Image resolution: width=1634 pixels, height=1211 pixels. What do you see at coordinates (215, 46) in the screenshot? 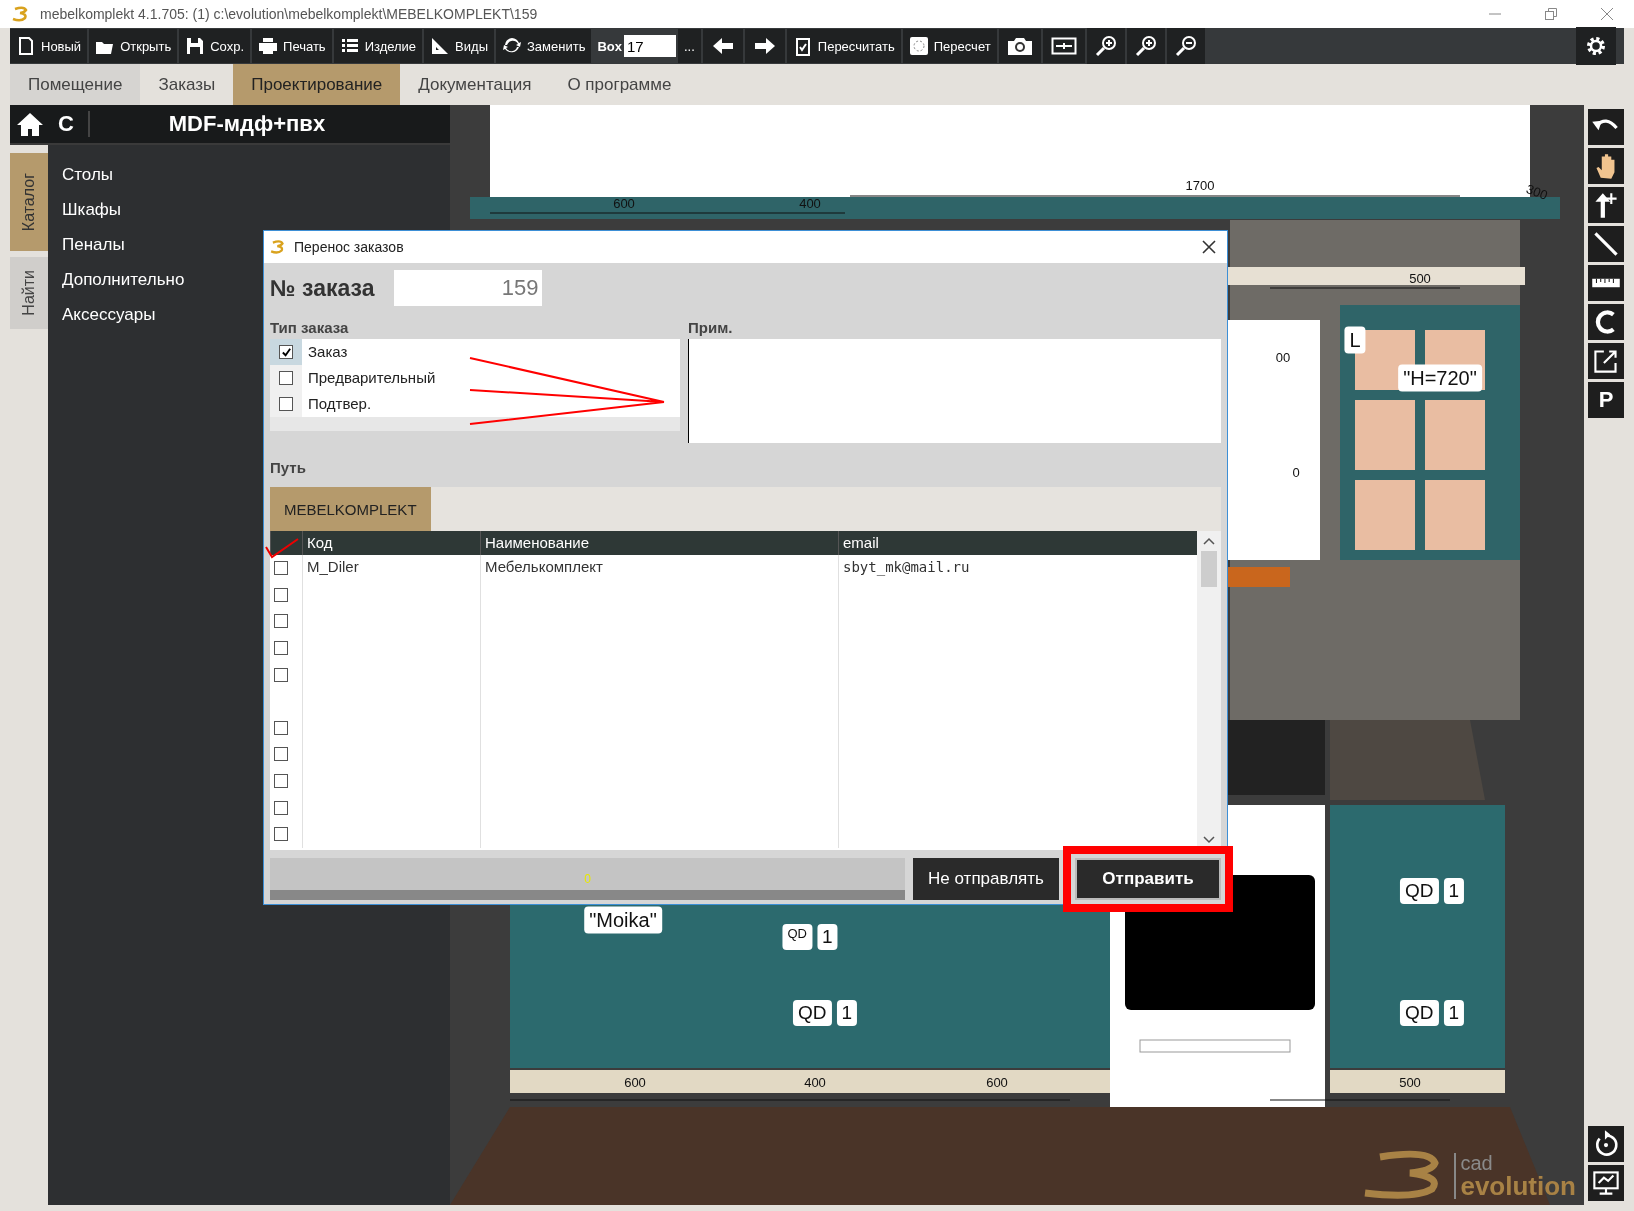
I see `toolbar-button: Сохр.` at bounding box center [215, 46].